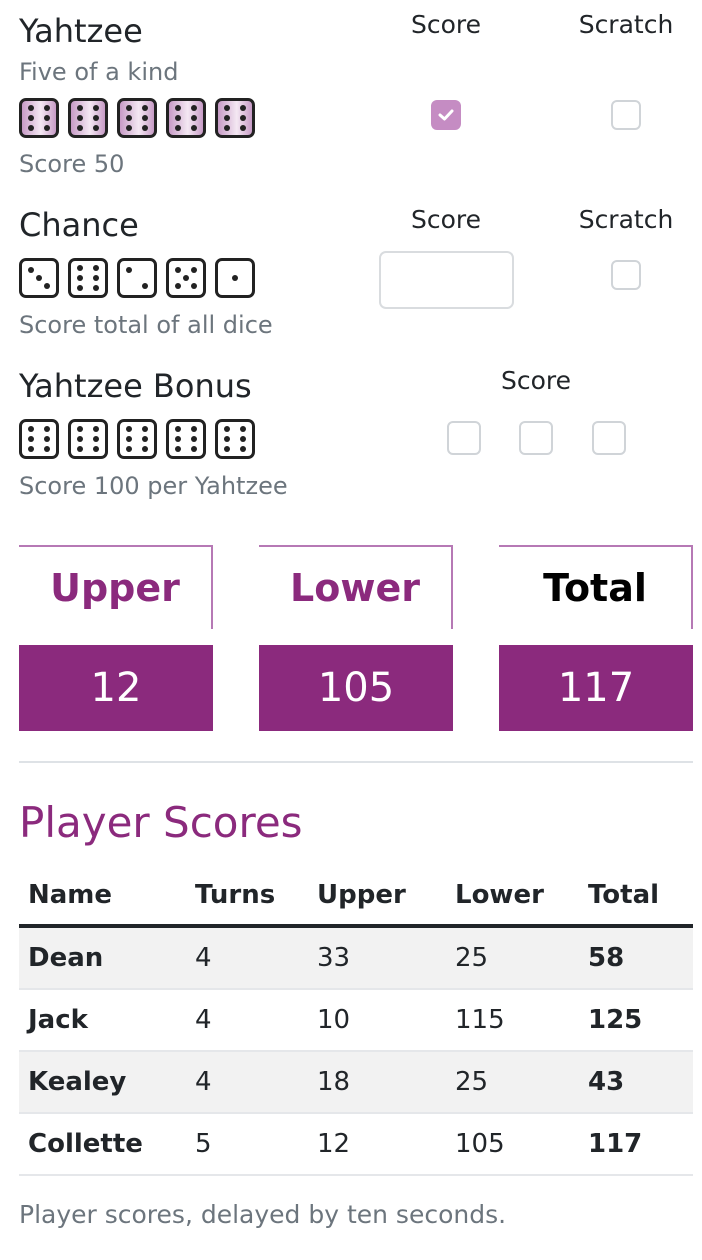 This screenshot has height=1260, width=702. I want to click on section-divider, so click(356, 762).